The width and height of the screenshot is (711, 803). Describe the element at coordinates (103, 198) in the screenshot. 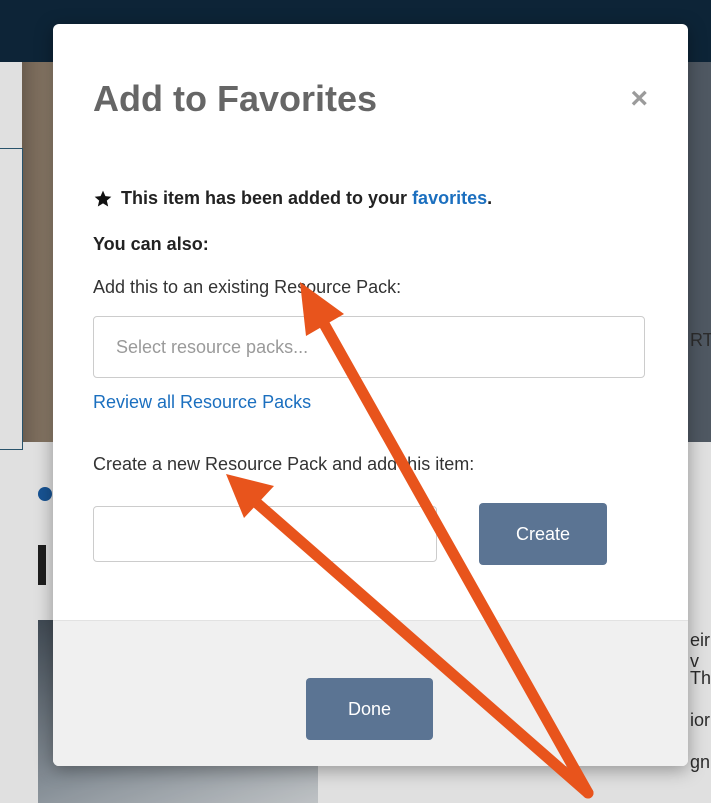

I see `star-icon` at that location.